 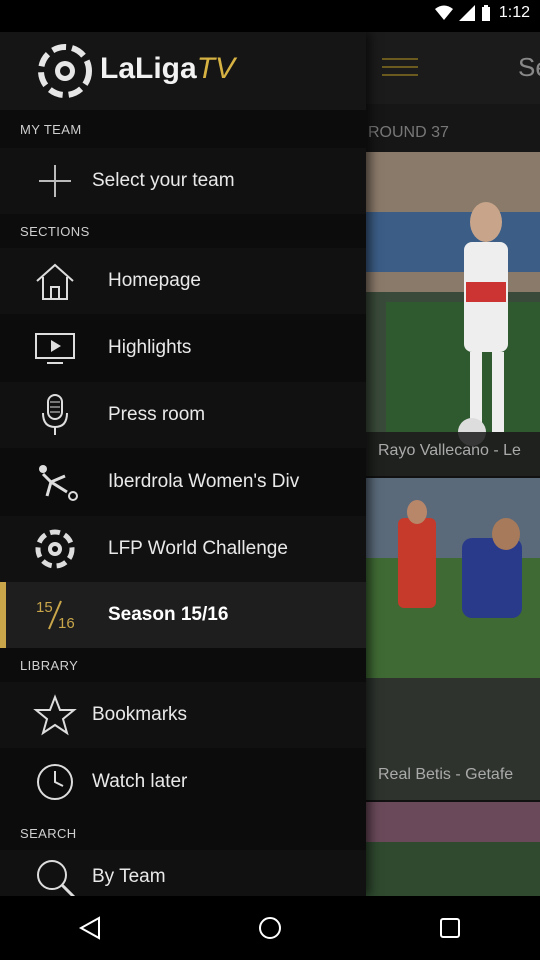 I want to click on brand-name: LaLigaTV, so click(x=167, y=69).